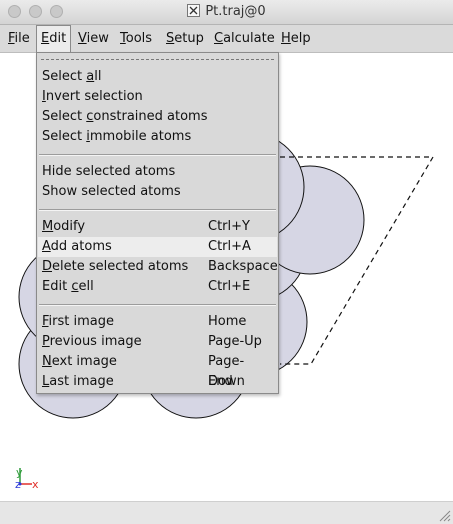 This screenshot has width=453, height=524. I want to click on menu-item-previous-image: Previous image Page-Up, so click(157, 342).